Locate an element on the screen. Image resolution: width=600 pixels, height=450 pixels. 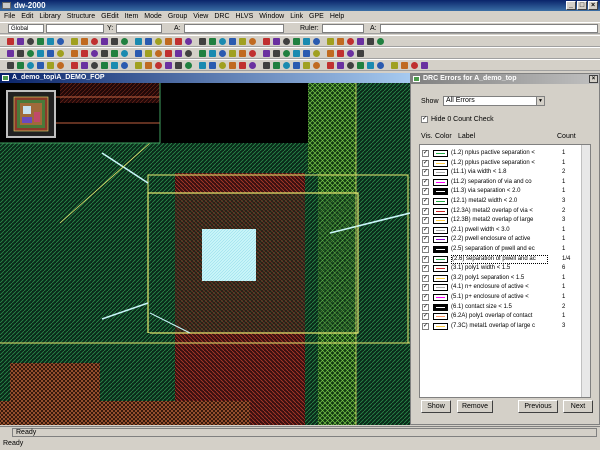
menu-library: Library is located at coordinates (49, 16).